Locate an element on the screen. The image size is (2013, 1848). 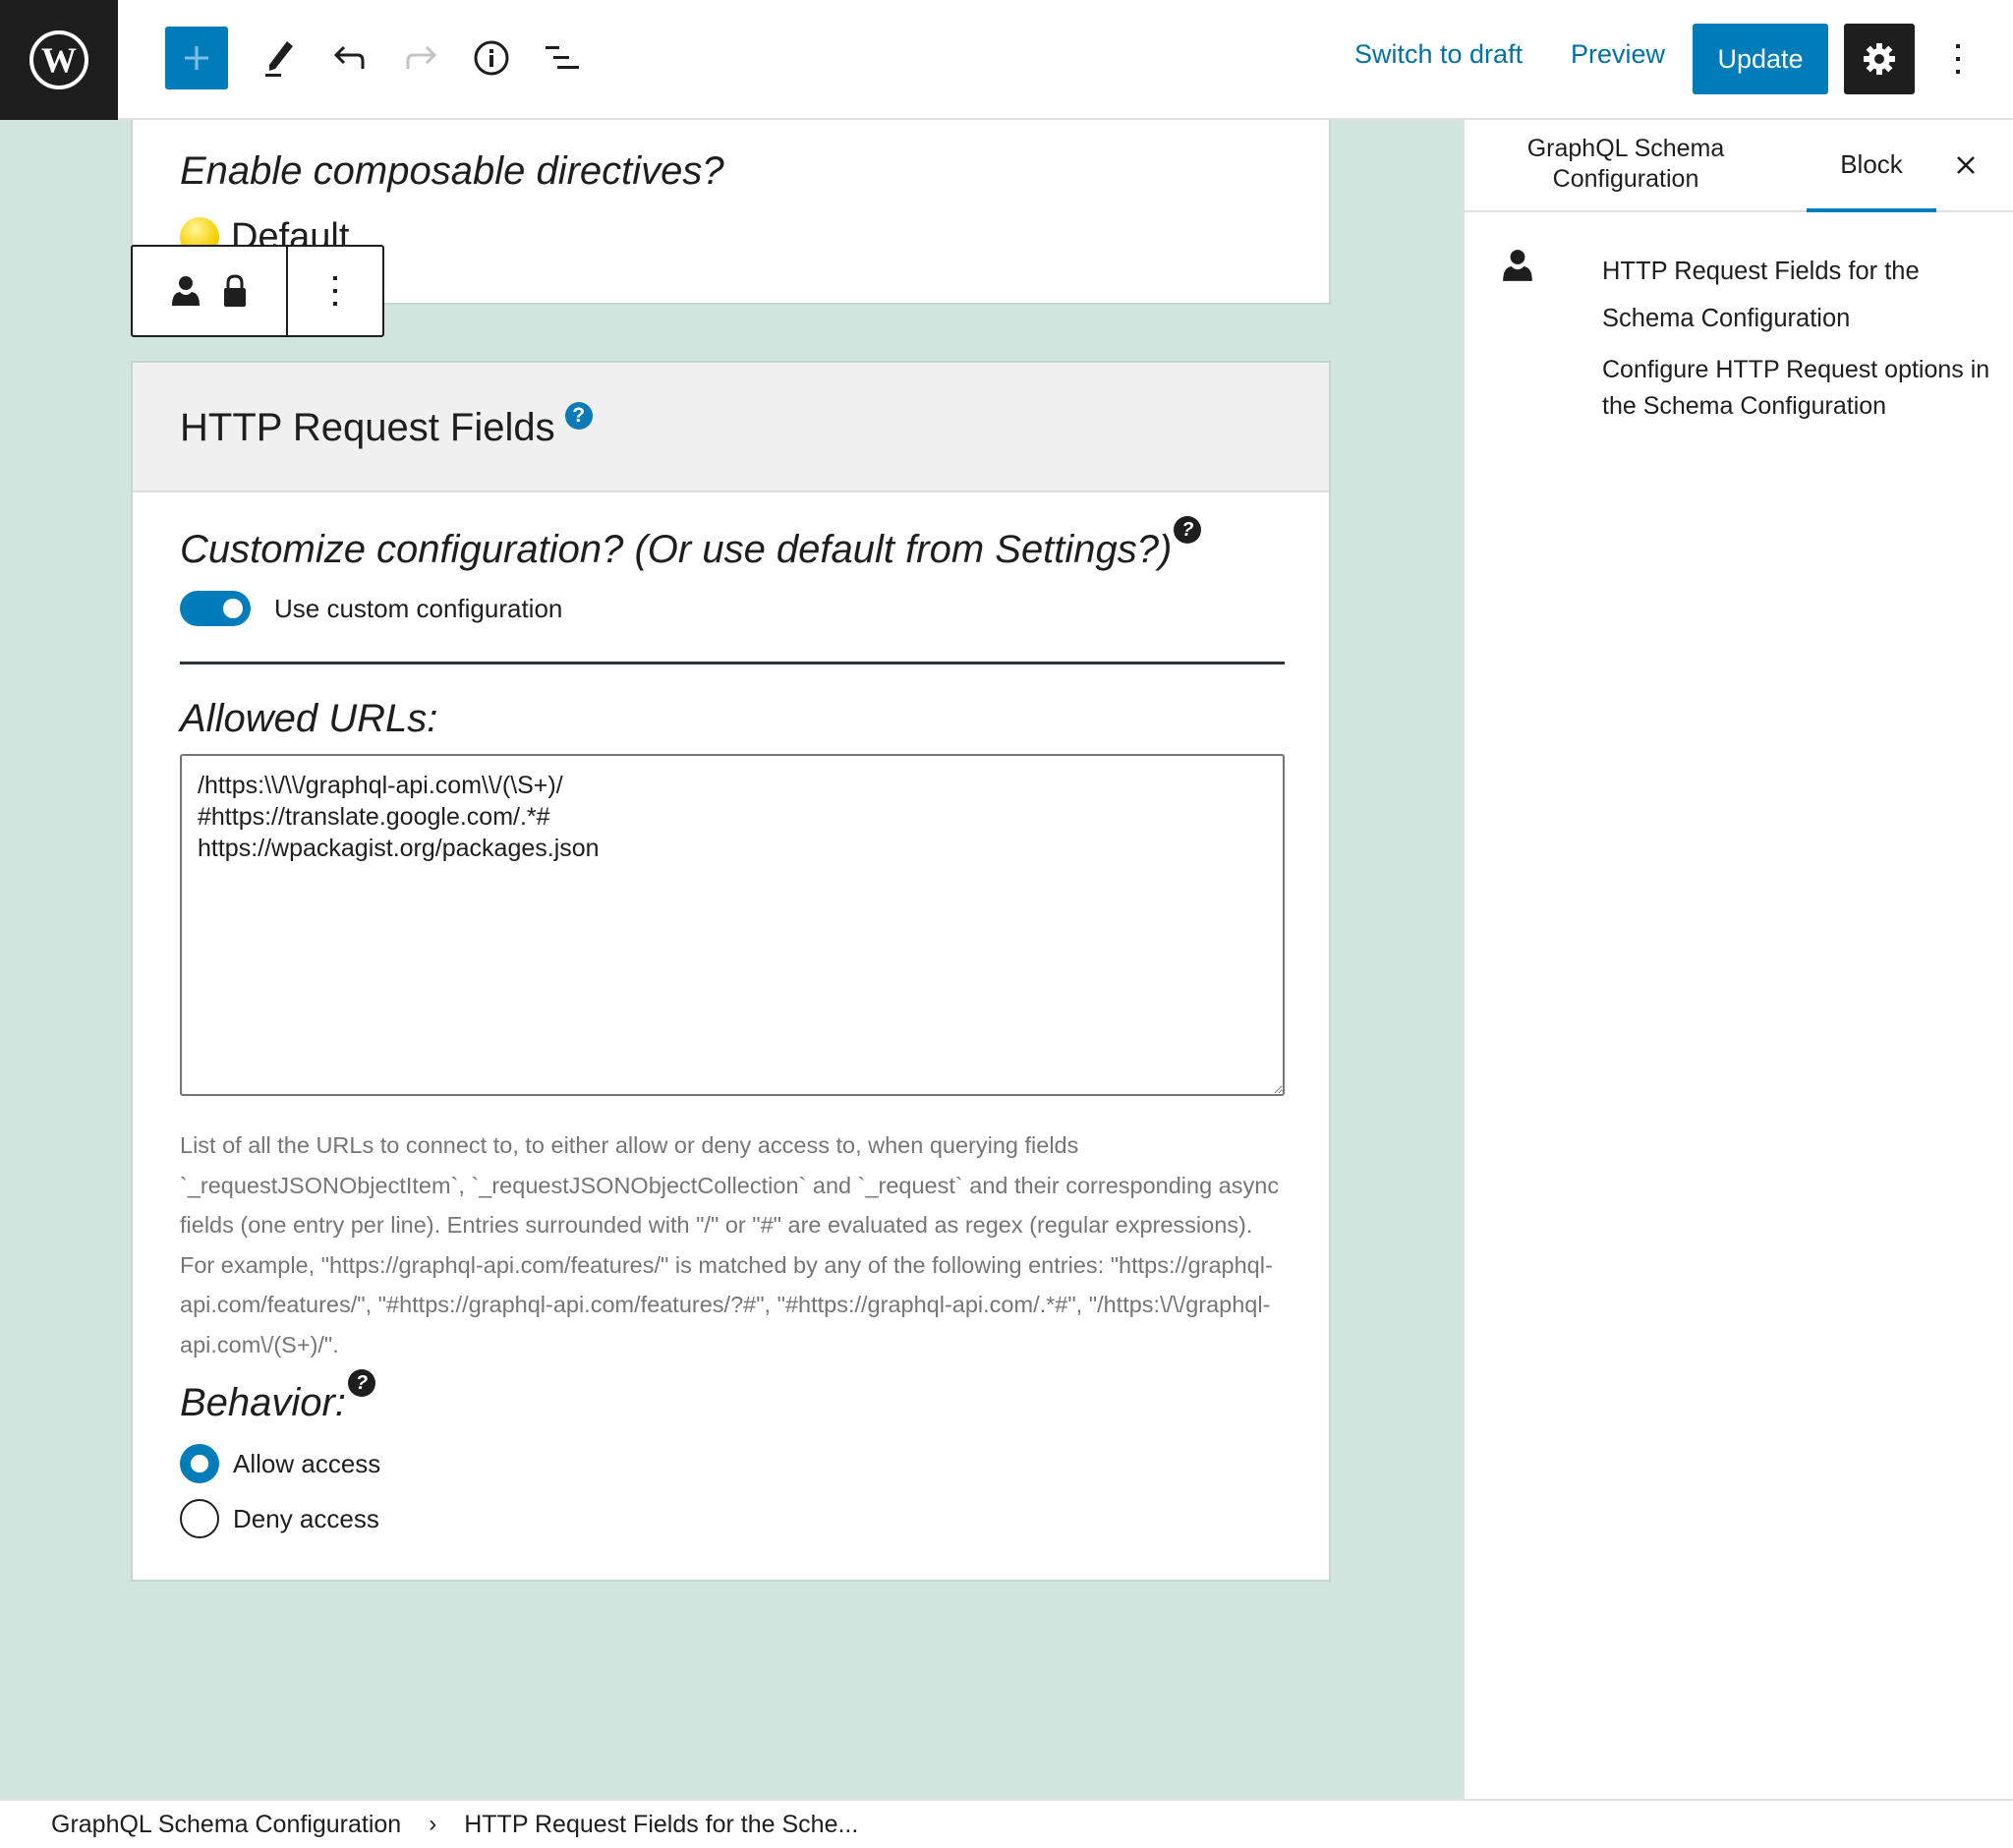
close-sidebar-button is located at coordinates (1965, 165).